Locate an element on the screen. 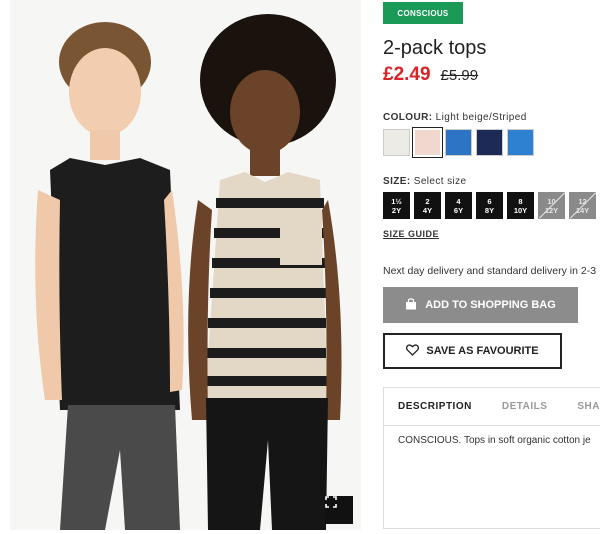 The image size is (600, 534). size-option-unavailable: 10 12Y is located at coordinates (551, 205).